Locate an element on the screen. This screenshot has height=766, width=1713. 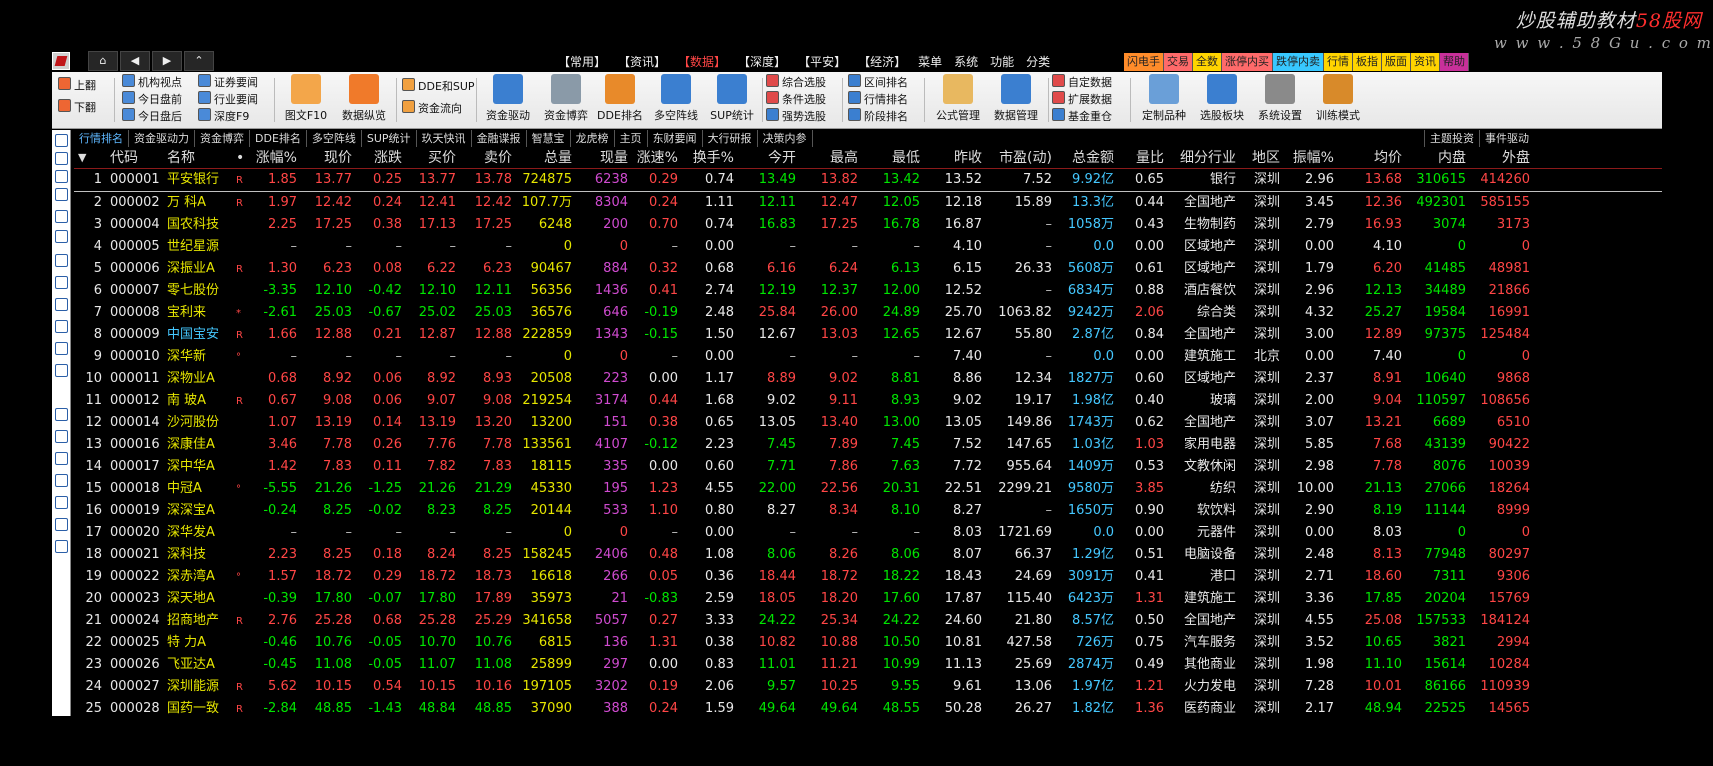
column-header: 买价 is located at coordinates (430, 158).